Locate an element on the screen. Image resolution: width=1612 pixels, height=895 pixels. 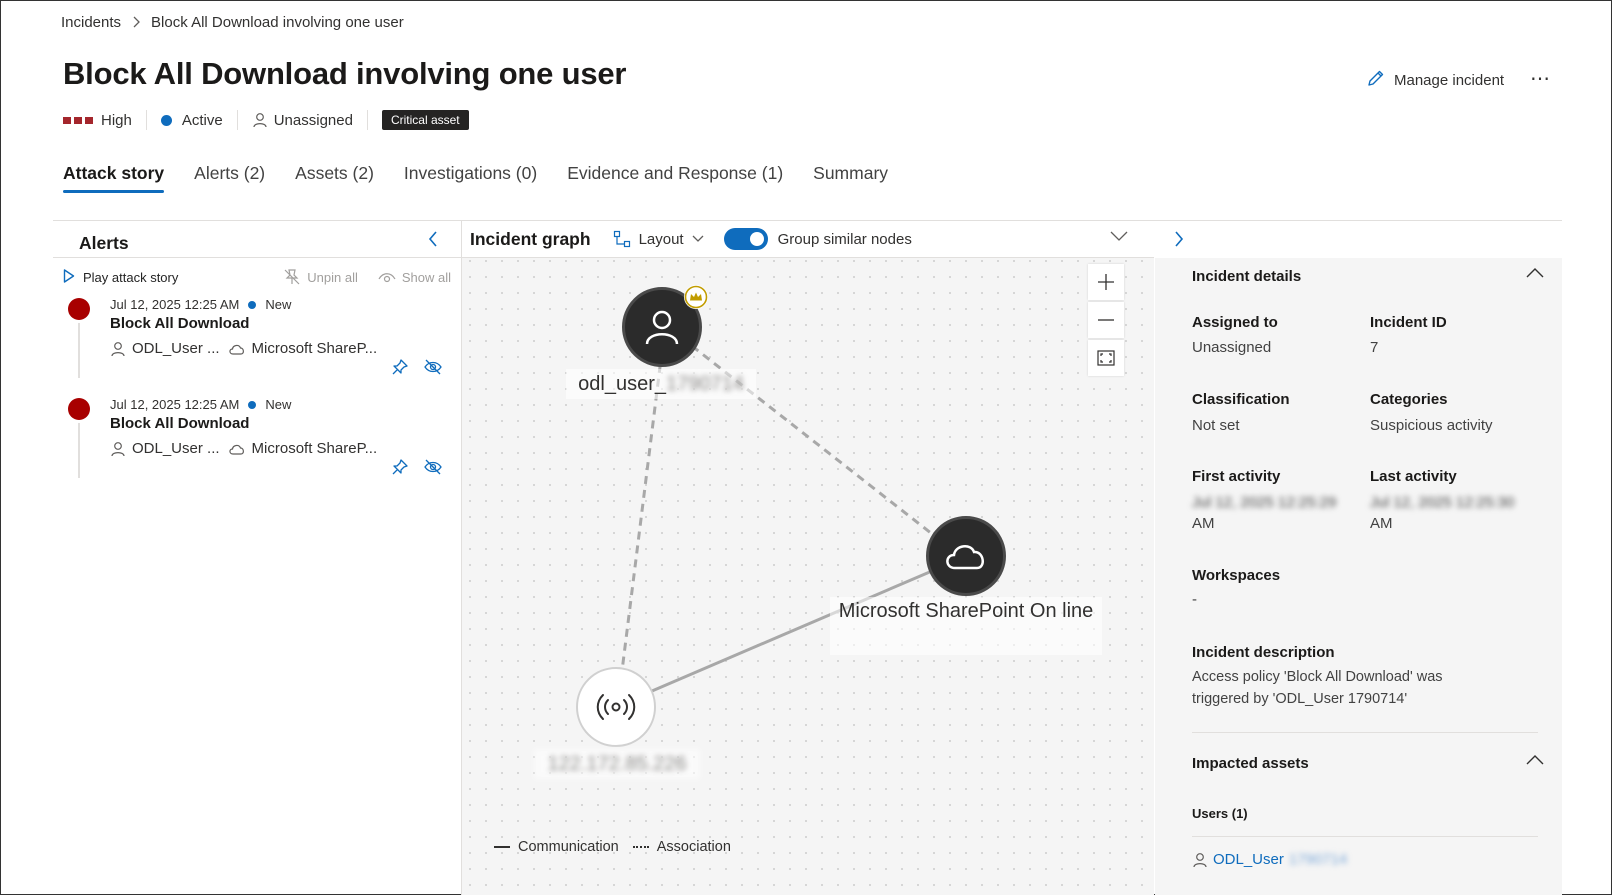
severity-label: High is located at coordinates (116, 120).